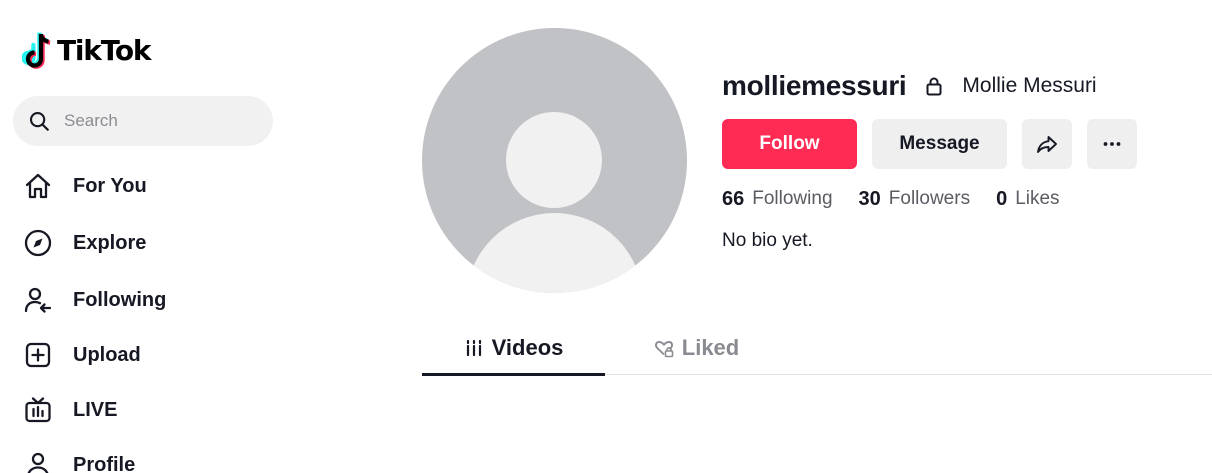 The width and height of the screenshot is (1212, 473). I want to click on avatar-placeholder-body, so click(554, 253).